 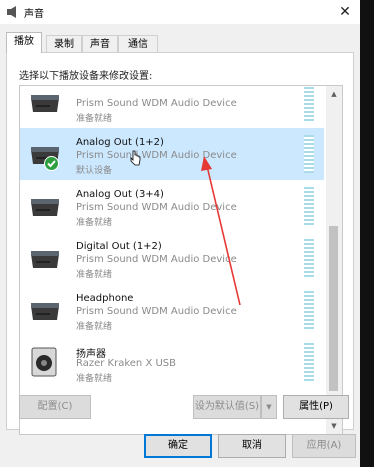 I want to click on device-name: Analog Out (1+2), so click(x=120, y=142).